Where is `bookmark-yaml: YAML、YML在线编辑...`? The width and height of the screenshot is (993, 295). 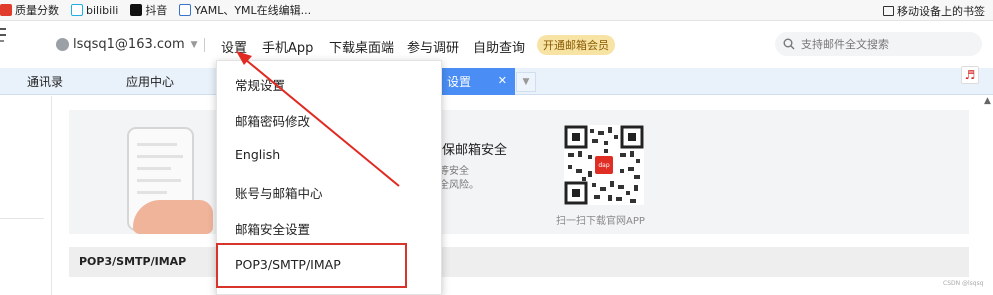
bookmark-yaml: YAML、YML在线编辑... is located at coordinates (245, 10).